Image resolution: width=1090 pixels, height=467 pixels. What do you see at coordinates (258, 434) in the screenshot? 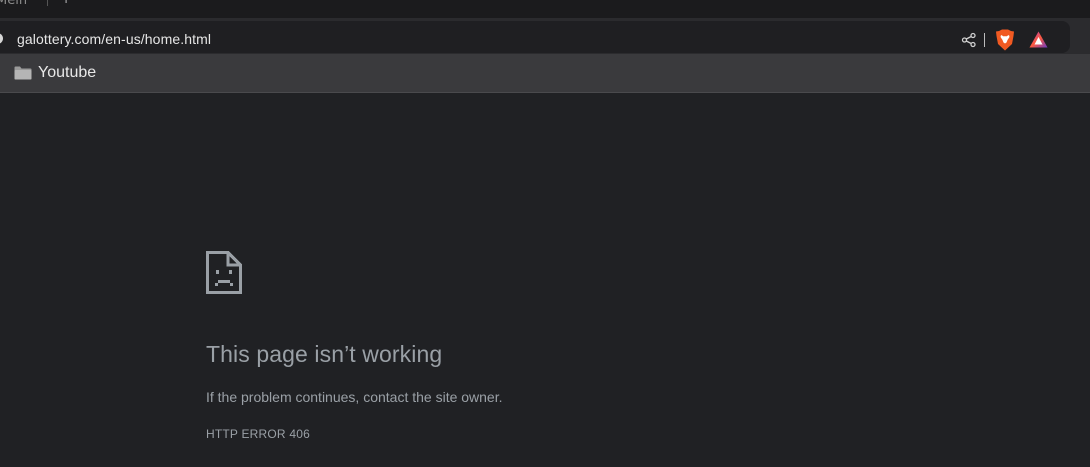
I see `error-code: HTTP ERROR 406` at bounding box center [258, 434].